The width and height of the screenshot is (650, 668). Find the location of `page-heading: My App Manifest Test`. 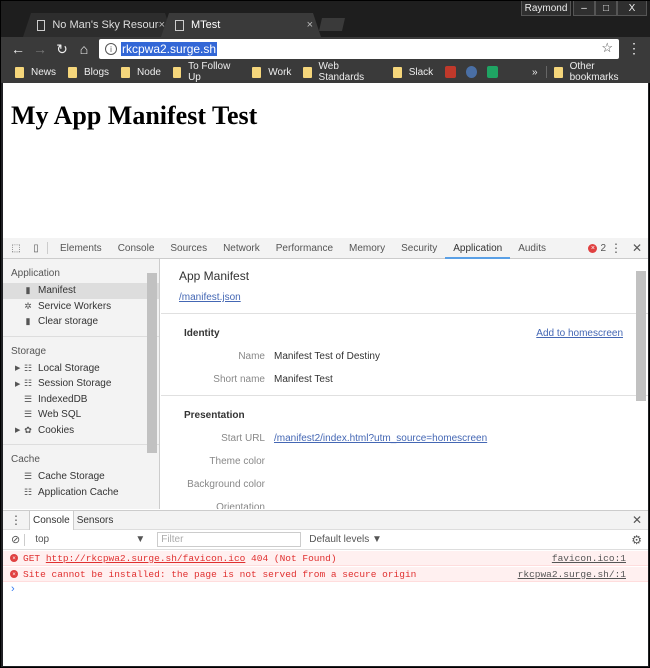

page-heading: My App Manifest Test is located at coordinates (134, 115).